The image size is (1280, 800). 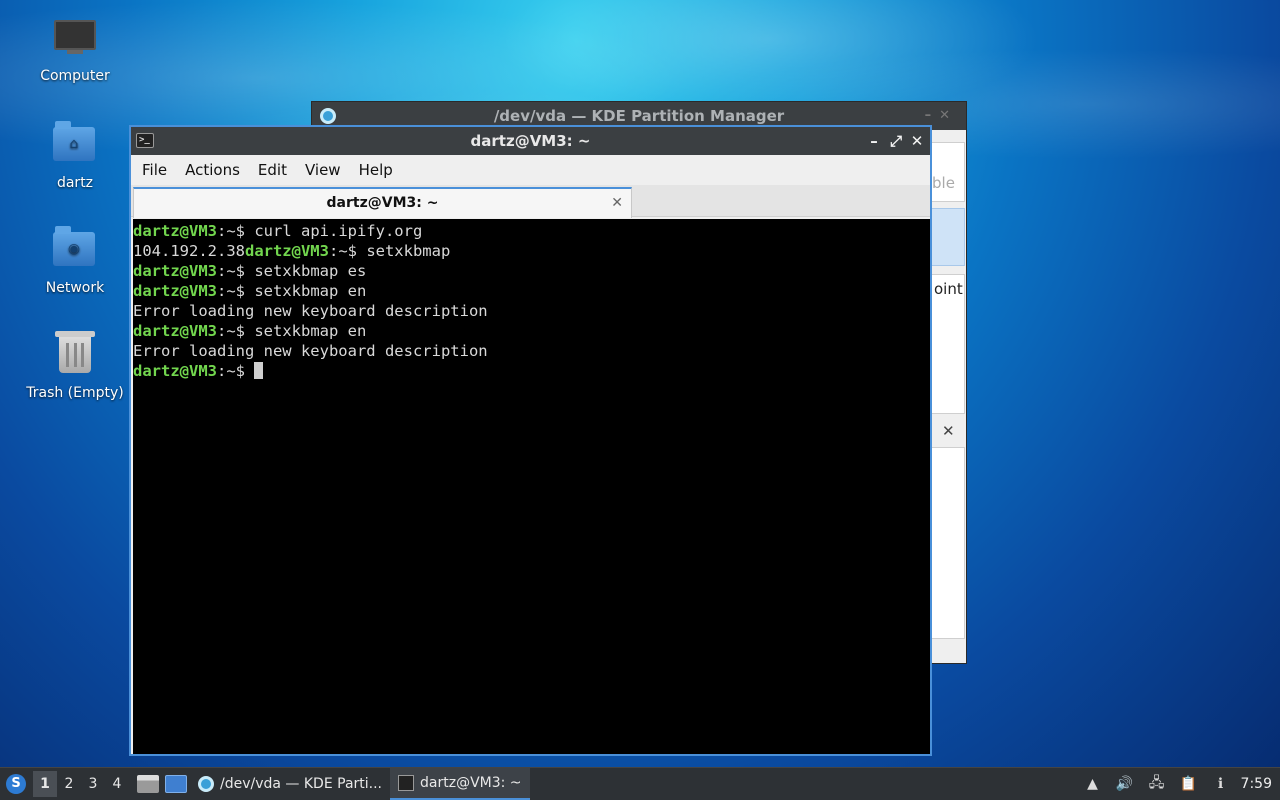 What do you see at coordinates (530, 170) in the screenshot?
I see `terminal-menubar: File Actions Edit View Help` at bounding box center [530, 170].